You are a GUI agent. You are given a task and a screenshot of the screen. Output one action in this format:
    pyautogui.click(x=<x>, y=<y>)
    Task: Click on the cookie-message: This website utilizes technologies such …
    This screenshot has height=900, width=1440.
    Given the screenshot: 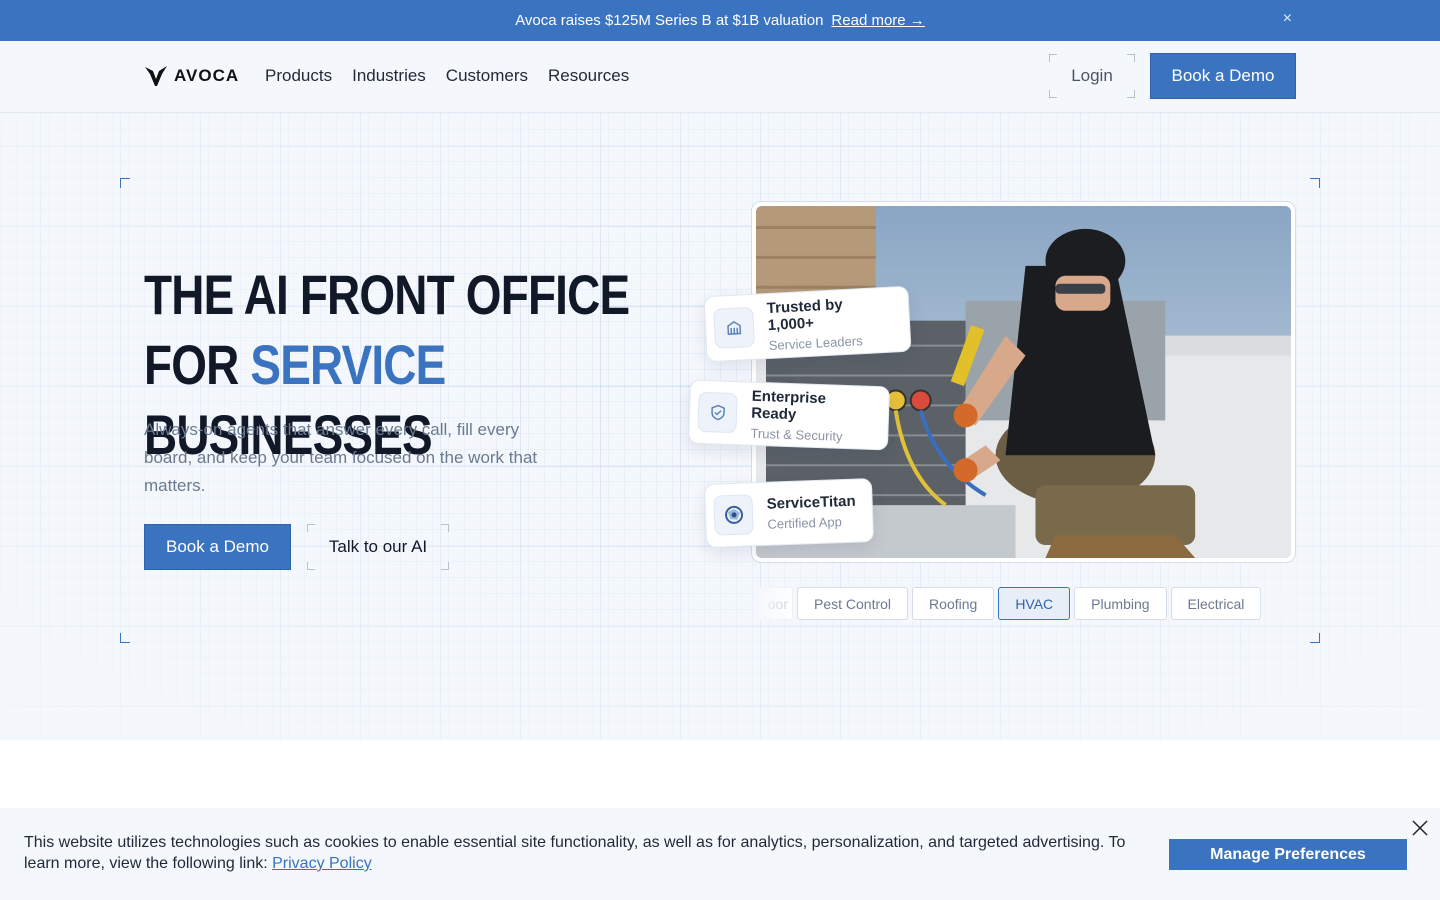 What is the action you would take?
    pyautogui.click(x=584, y=853)
    